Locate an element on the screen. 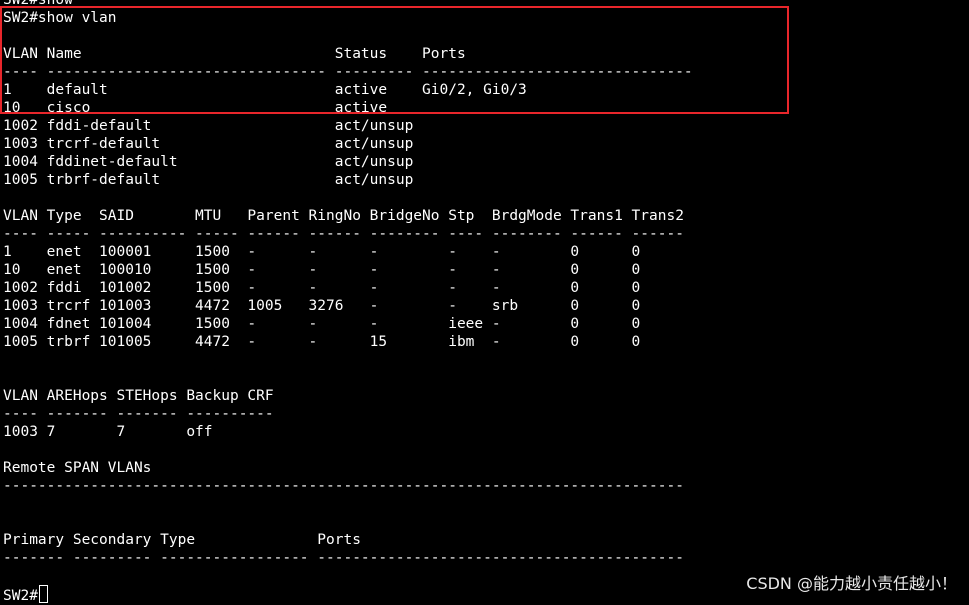 This screenshot has height=605, width=969. prompt-text: SW2# is located at coordinates (20, 596).